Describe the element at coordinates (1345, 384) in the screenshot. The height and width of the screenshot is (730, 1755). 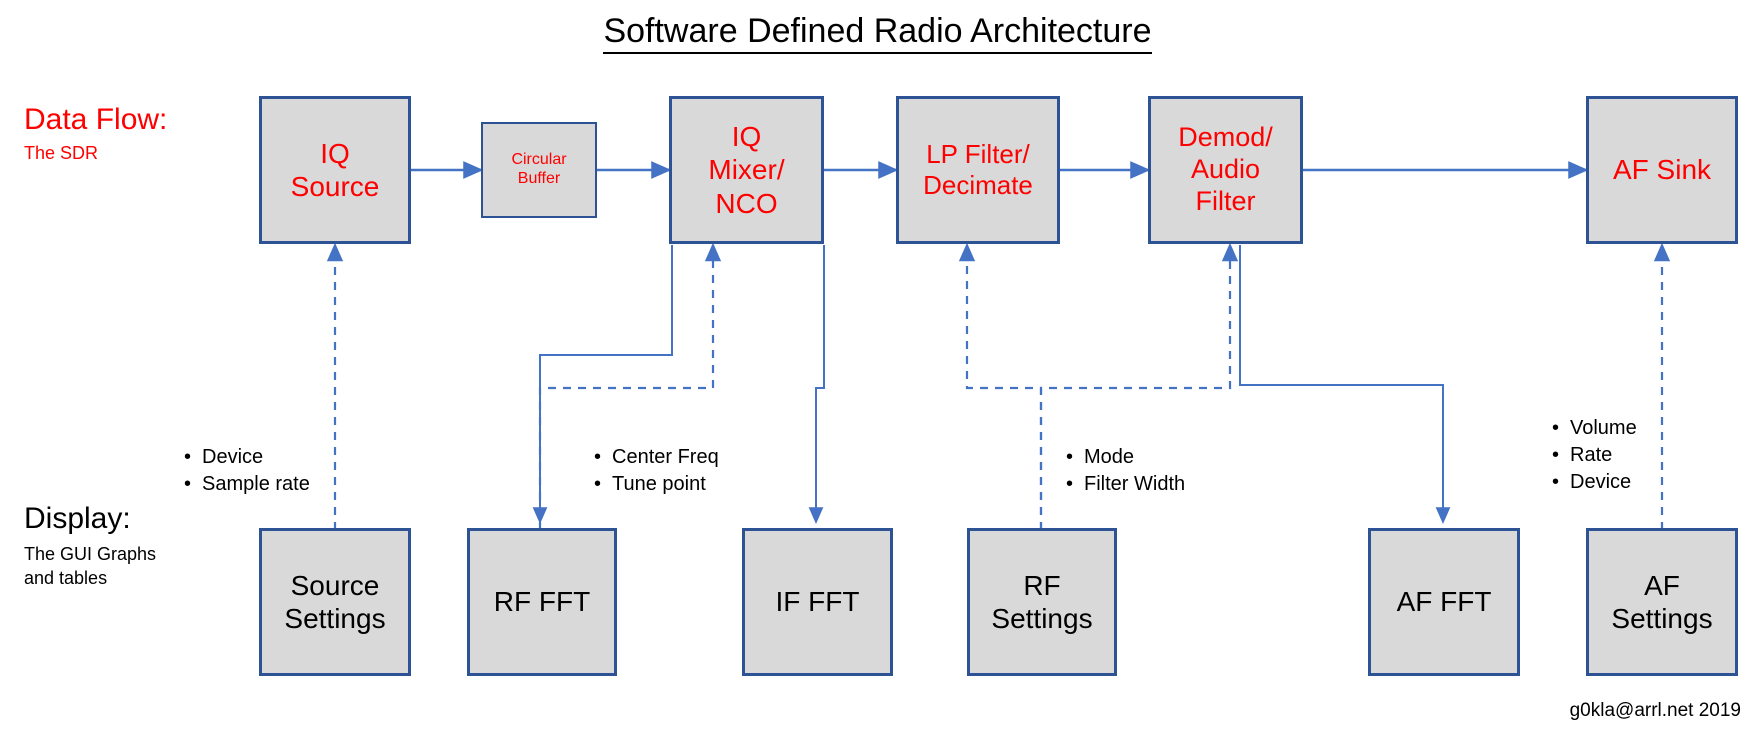
I see `wire-demod-to-af-fft` at that location.